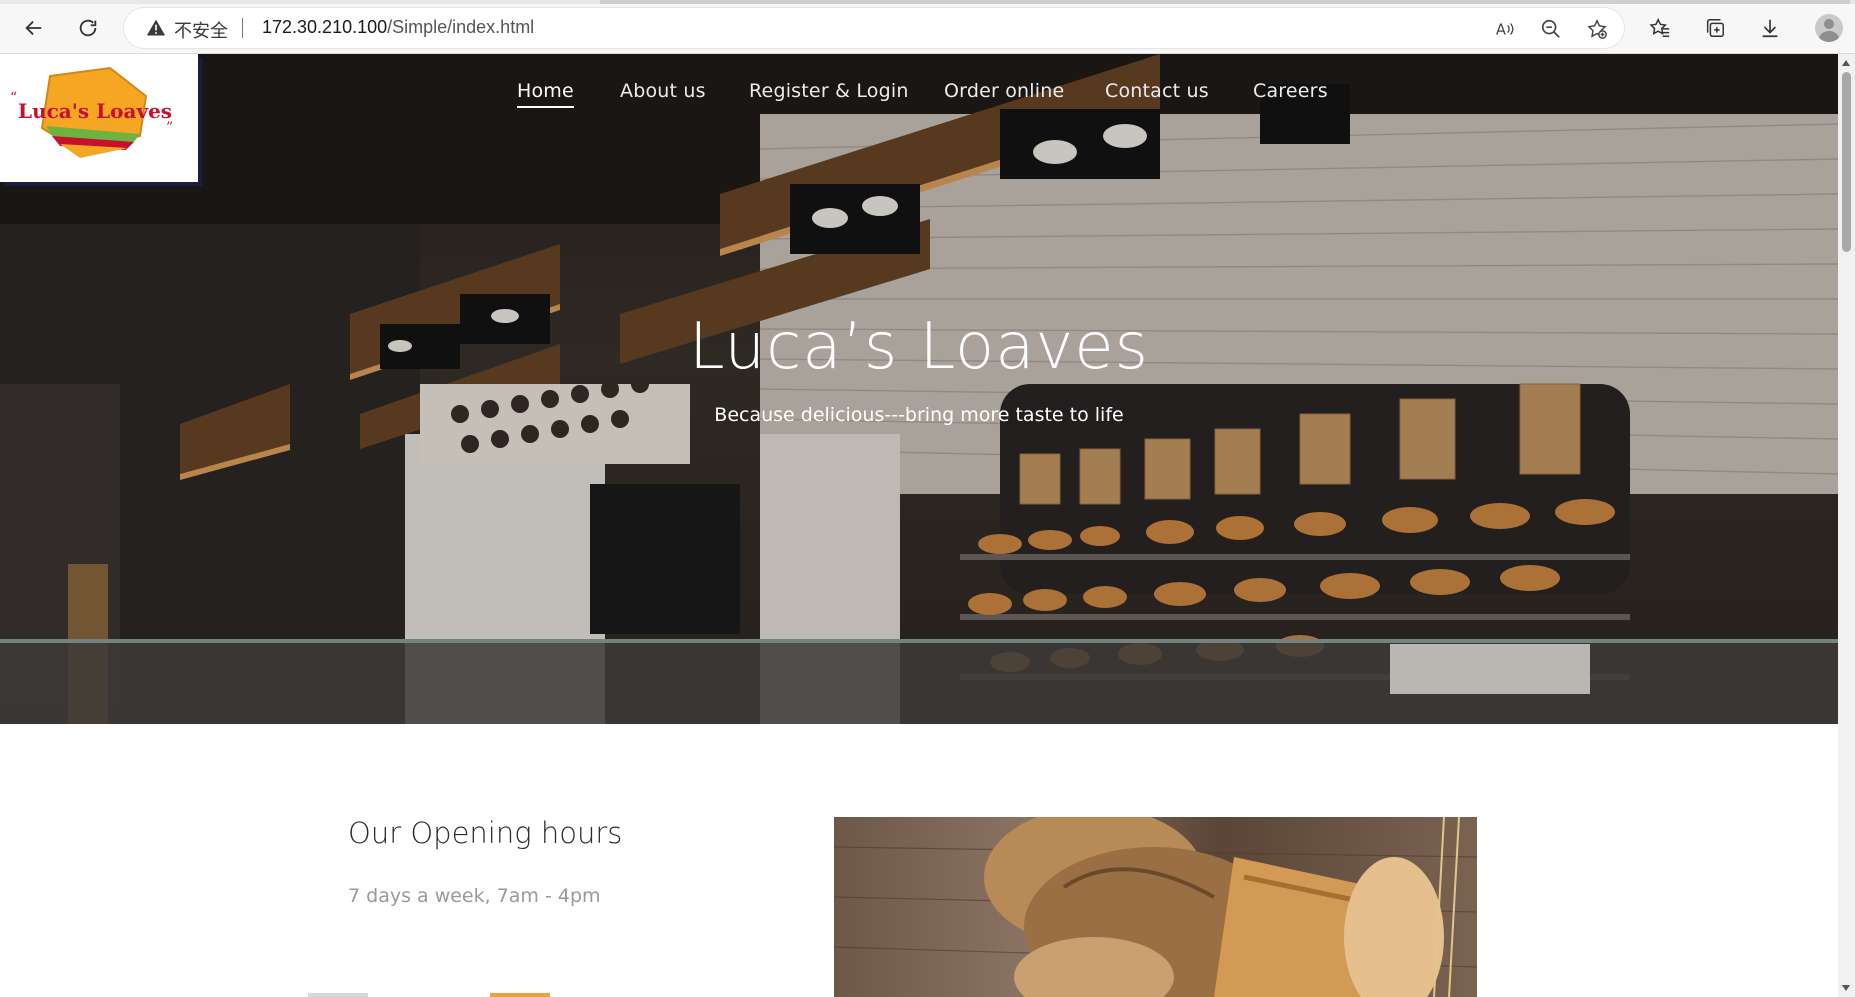 This screenshot has height=997, width=1855. Describe the element at coordinates (34, 28) in the screenshot. I see `back-arrow-icon` at that location.